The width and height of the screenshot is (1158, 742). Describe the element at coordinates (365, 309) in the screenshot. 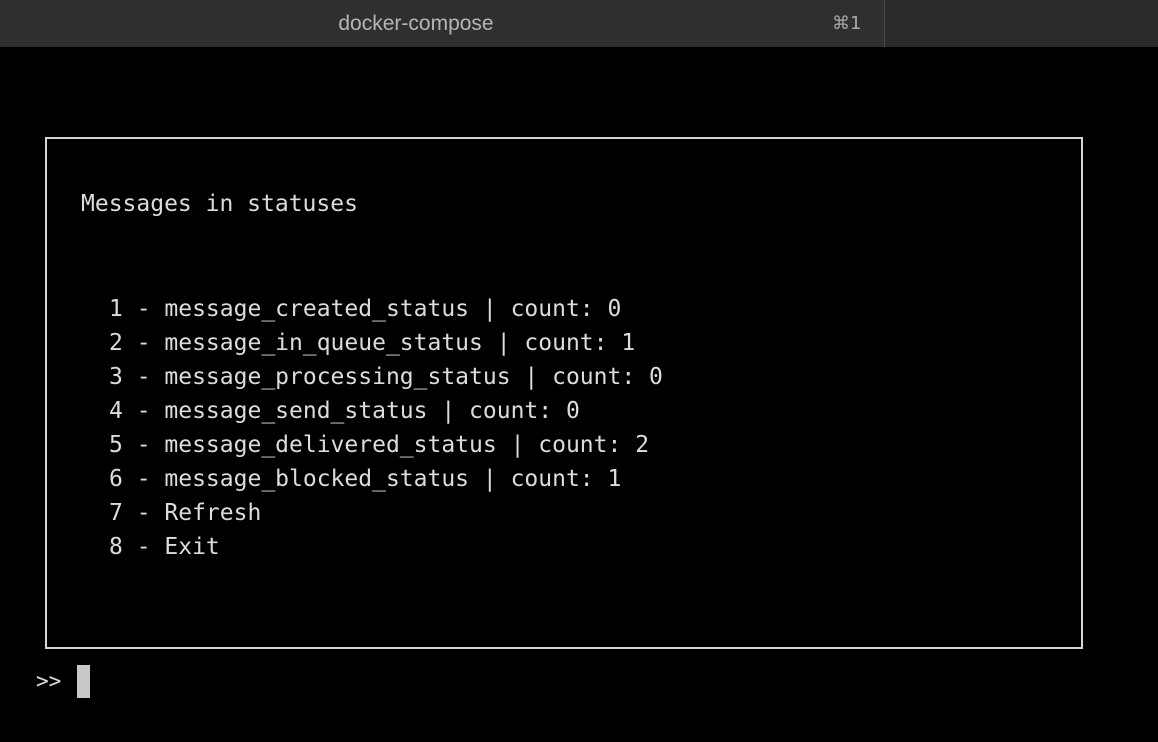

I see `menu-option-created: 1 - message_created_status | count: 0` at that location.